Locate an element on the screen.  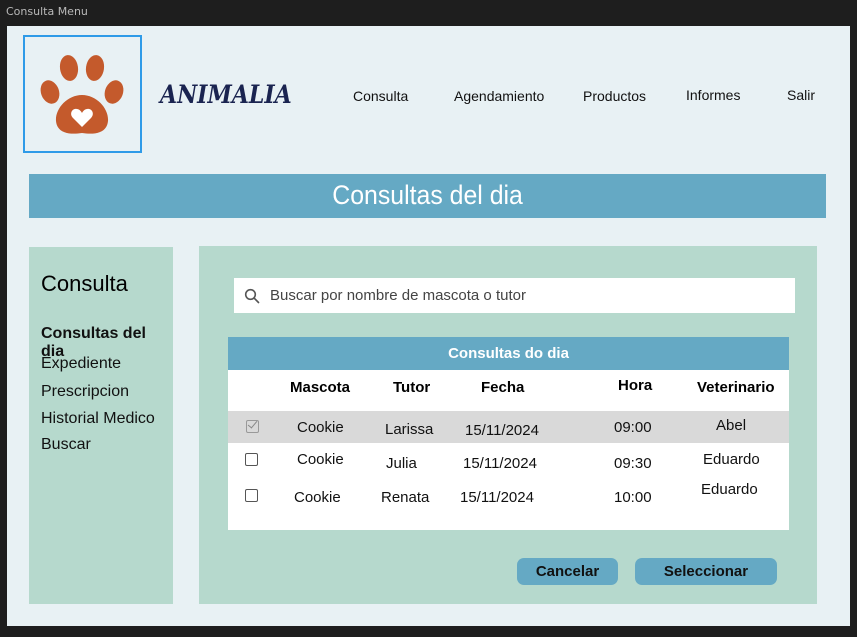
table-row: Cookie Julia 15/11/2024 09:30 Eduardo is located at coordinates (508, 461).